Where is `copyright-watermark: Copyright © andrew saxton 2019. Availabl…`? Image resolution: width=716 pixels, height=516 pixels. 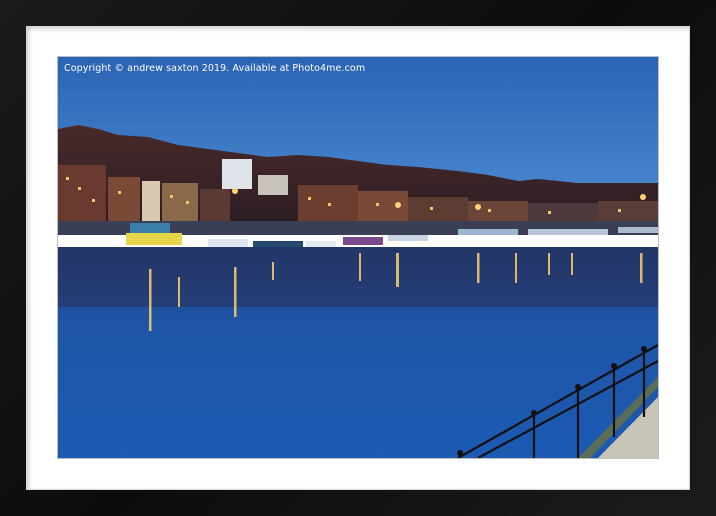 copyright-watermark: Copyright © andrew saxton 2019. Availabl… is located at coordinates (215, 68).